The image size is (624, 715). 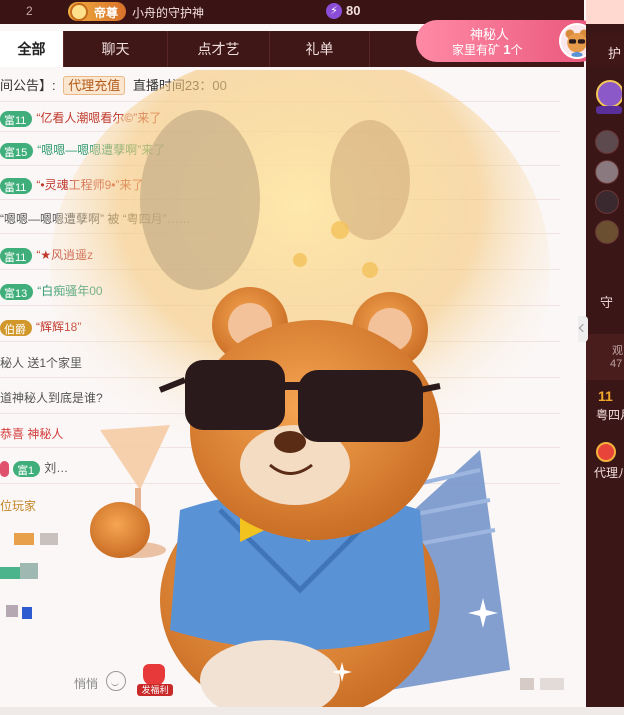 What do you see at coordinates (617, 351) in the screenshot?
I see `viewer-label: 观` at bounding box center [617, 351].